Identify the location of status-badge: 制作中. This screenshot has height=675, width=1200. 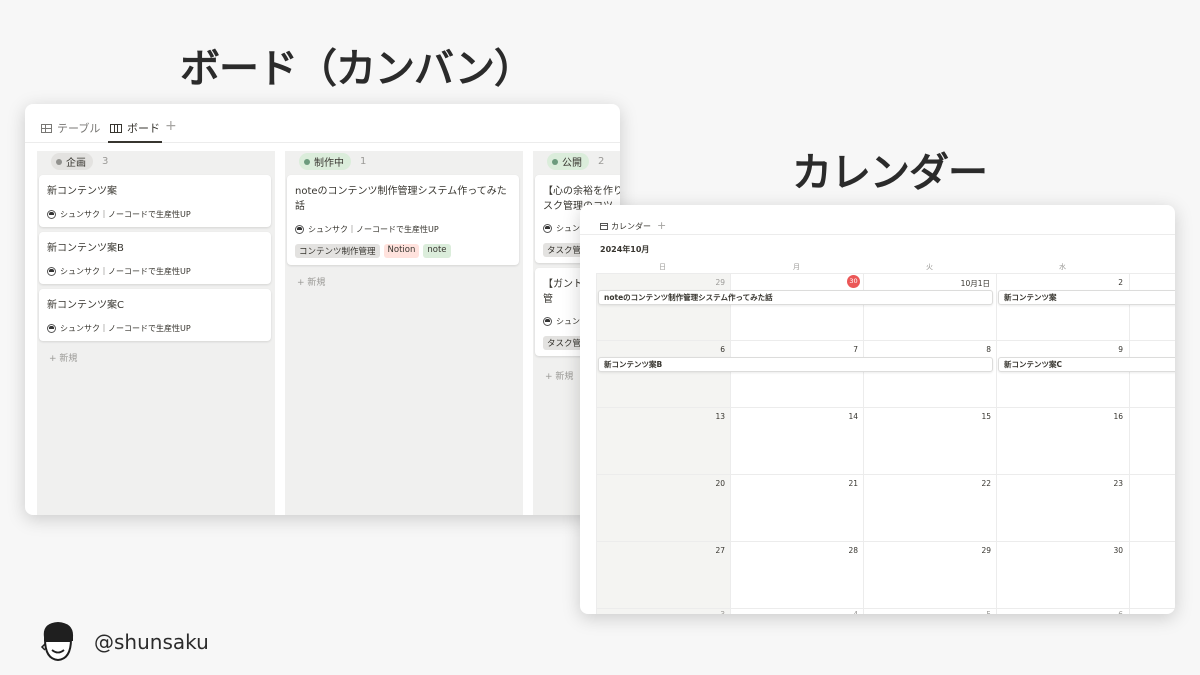
(325, 161).